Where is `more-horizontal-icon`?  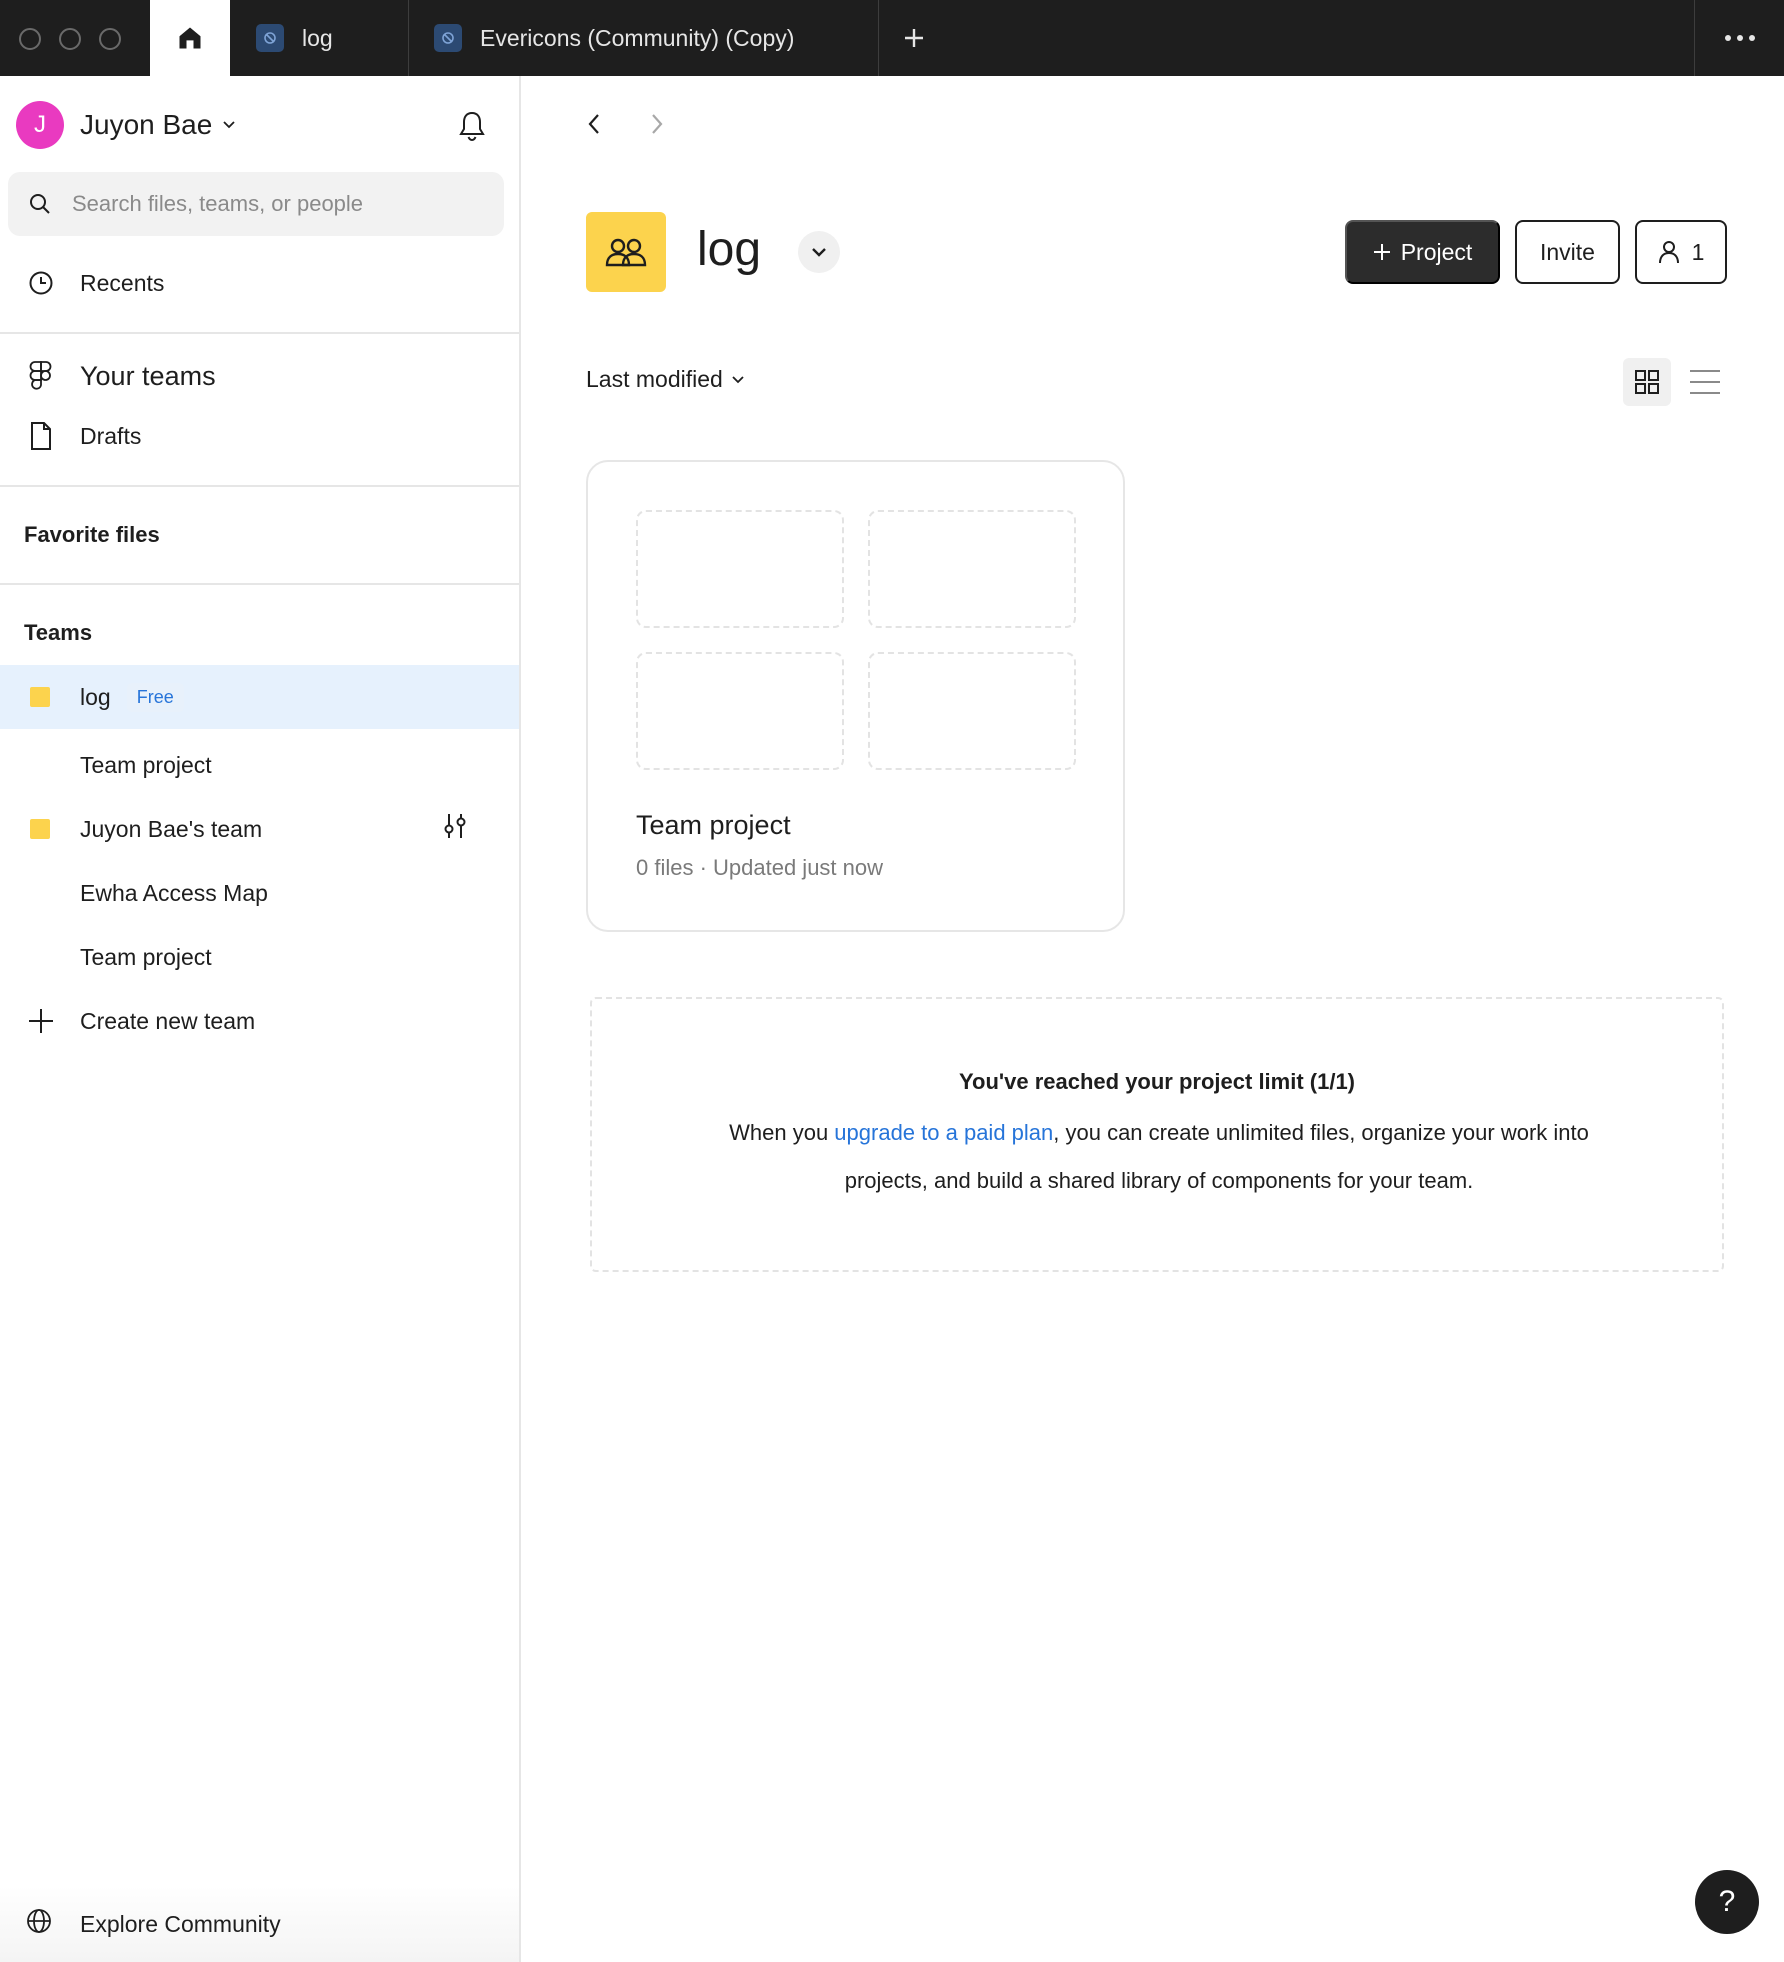 more-horizontal-icon is located at coordinates (1739, 38).